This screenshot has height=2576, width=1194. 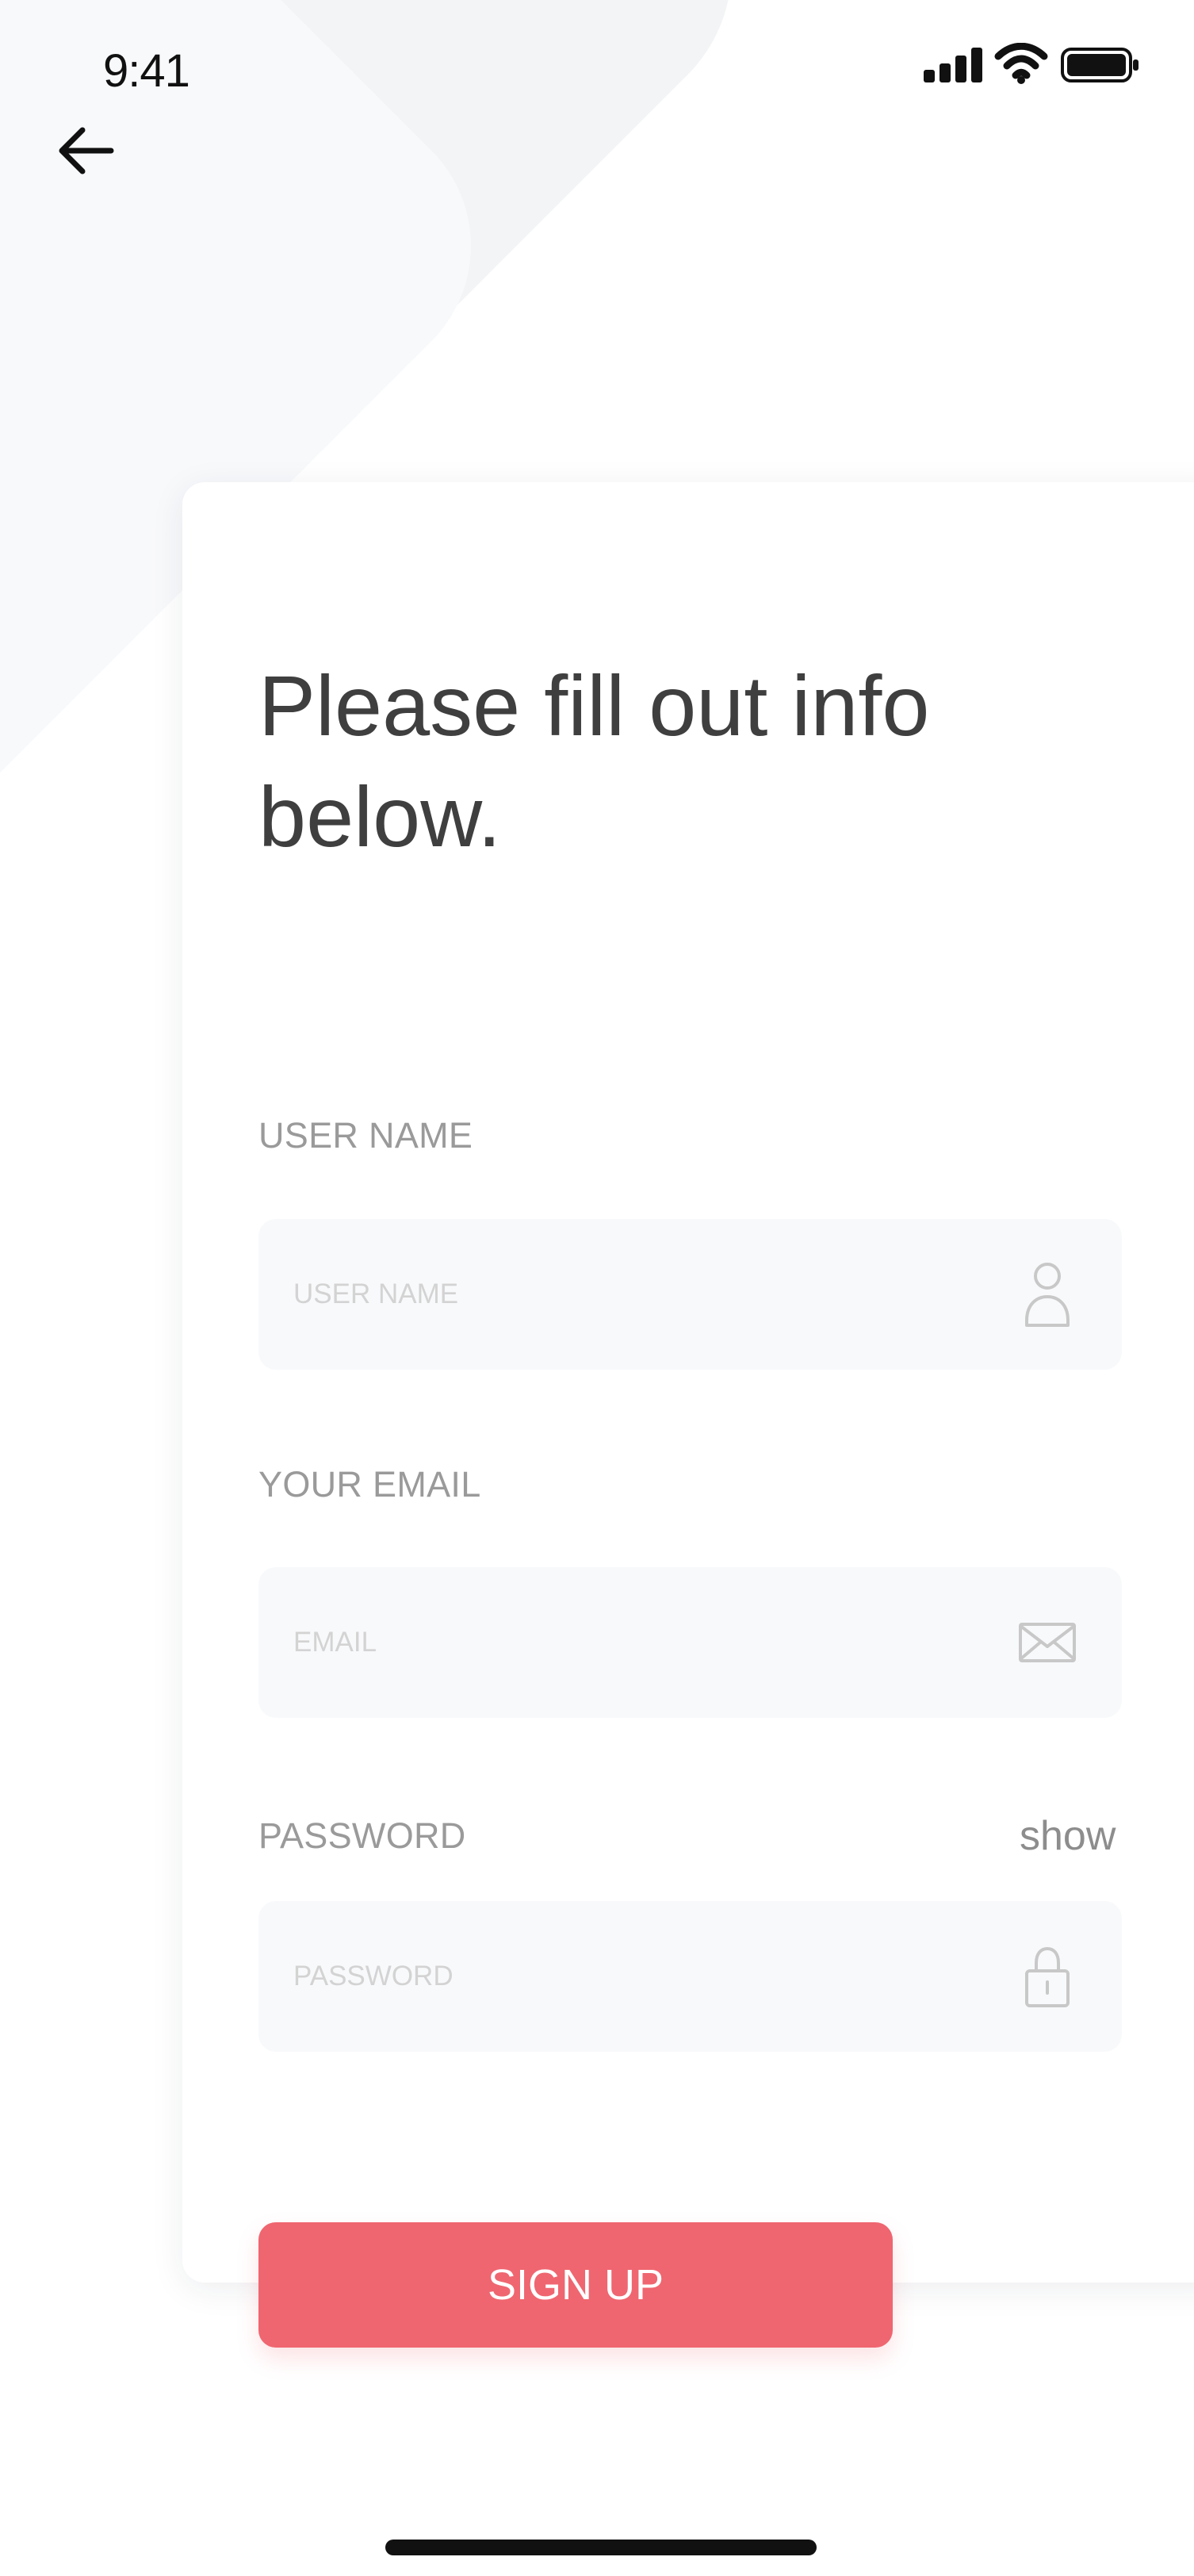 I want to click on username-field, so click(x=690, y=1294).